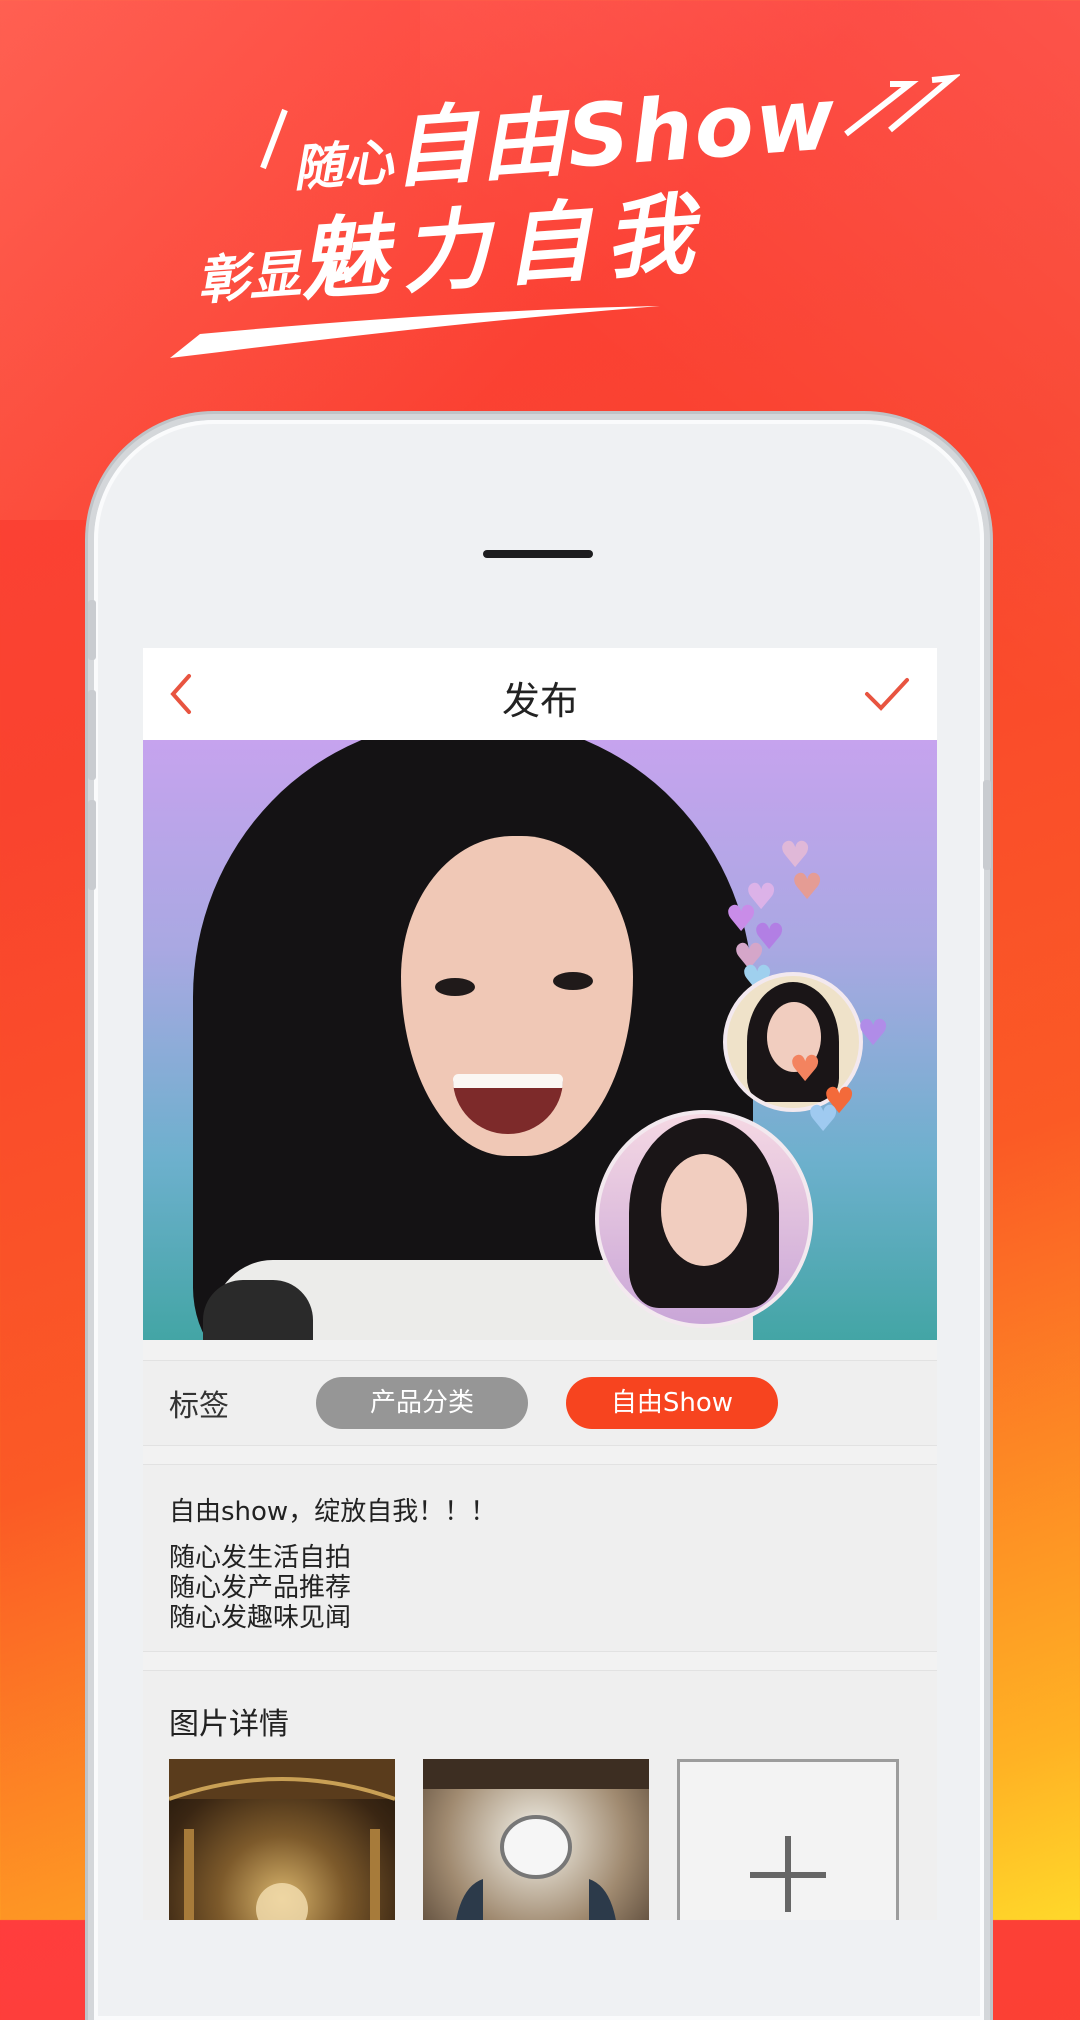  I want to click on description-textarea: 自由show，绽放自我！！！ 随心发生活自拍 随心发产品推荐 随心发趣味见闻, so click(540, 1558).